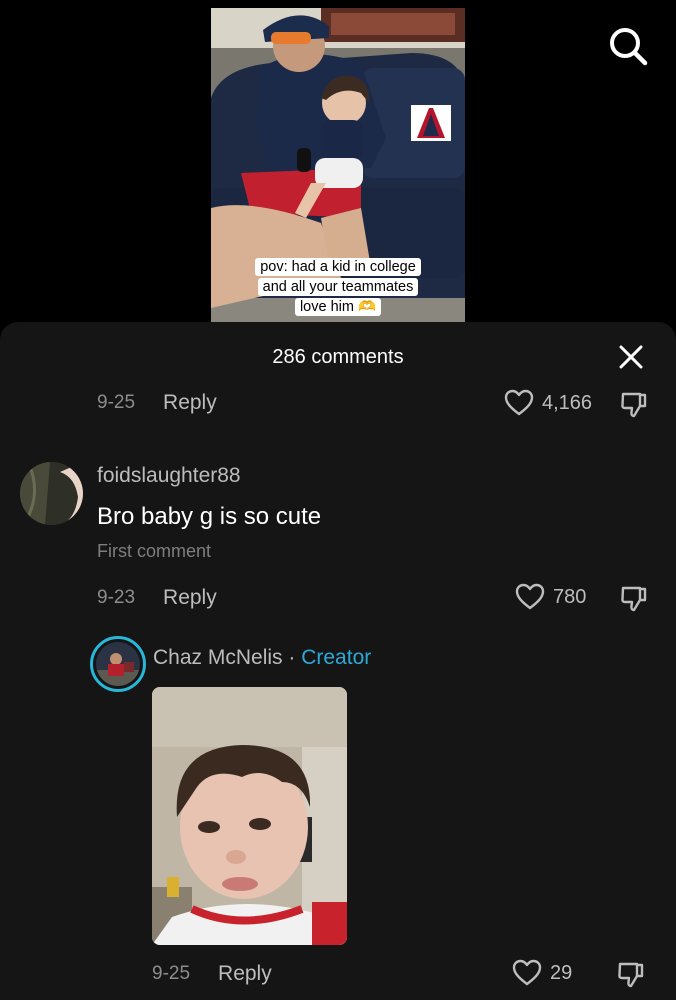 The width and height of the screenshot is (676, 1000). Describe the element at coordinates (157, 403) in the screenshot. I see `comment-meta-row: 9-25 Reply` at that location.